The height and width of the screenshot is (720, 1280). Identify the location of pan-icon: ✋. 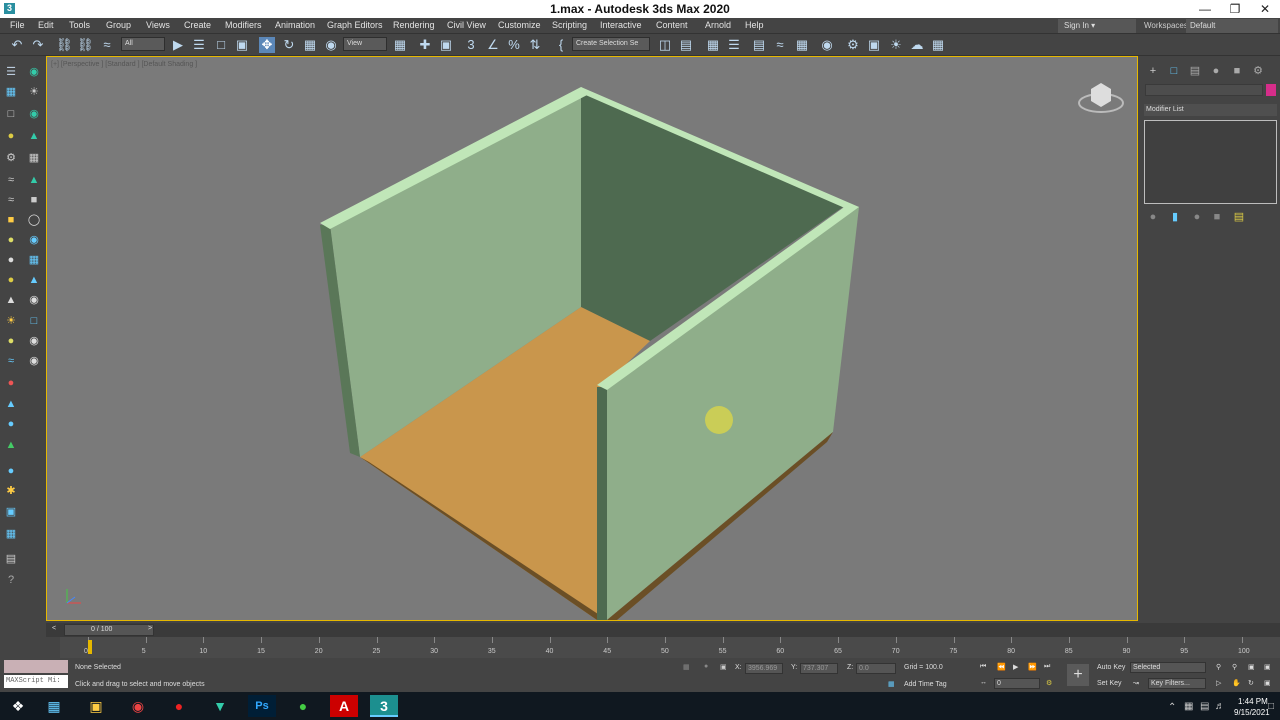
(1236, 683).